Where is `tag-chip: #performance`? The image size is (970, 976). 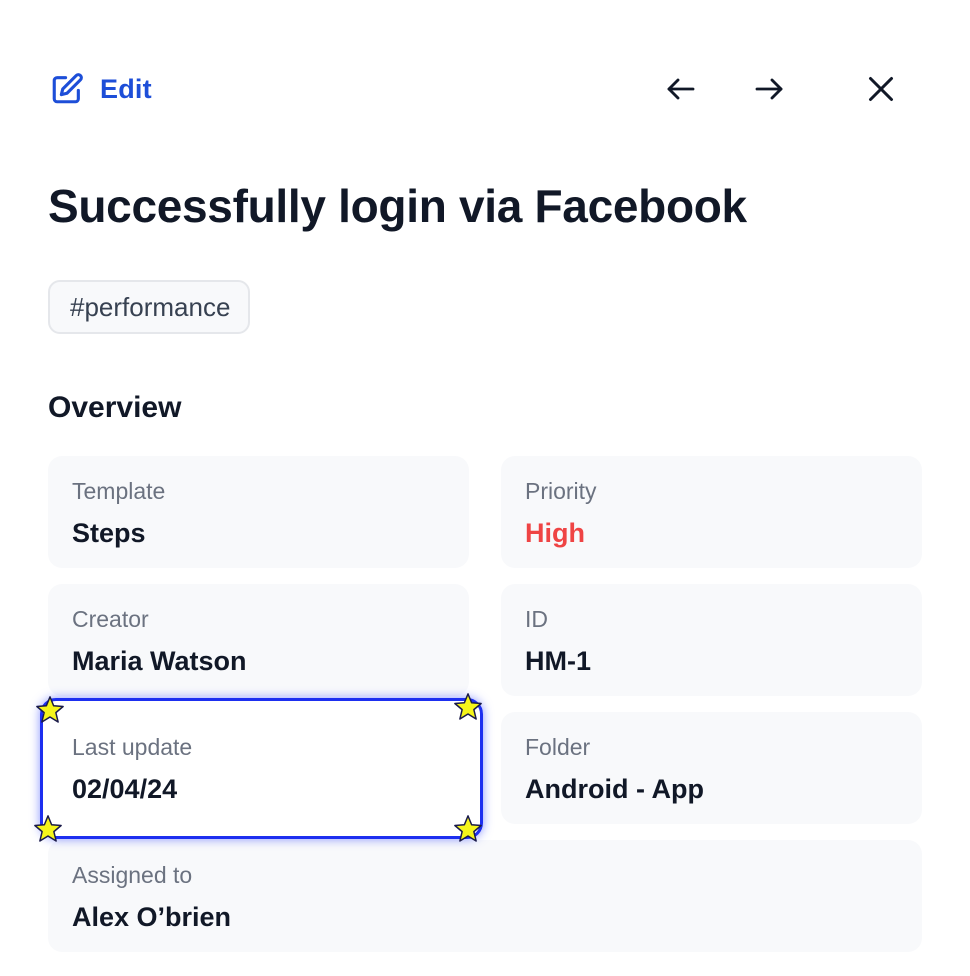
tag-chip: #performance is located at coordinates (149, 307).